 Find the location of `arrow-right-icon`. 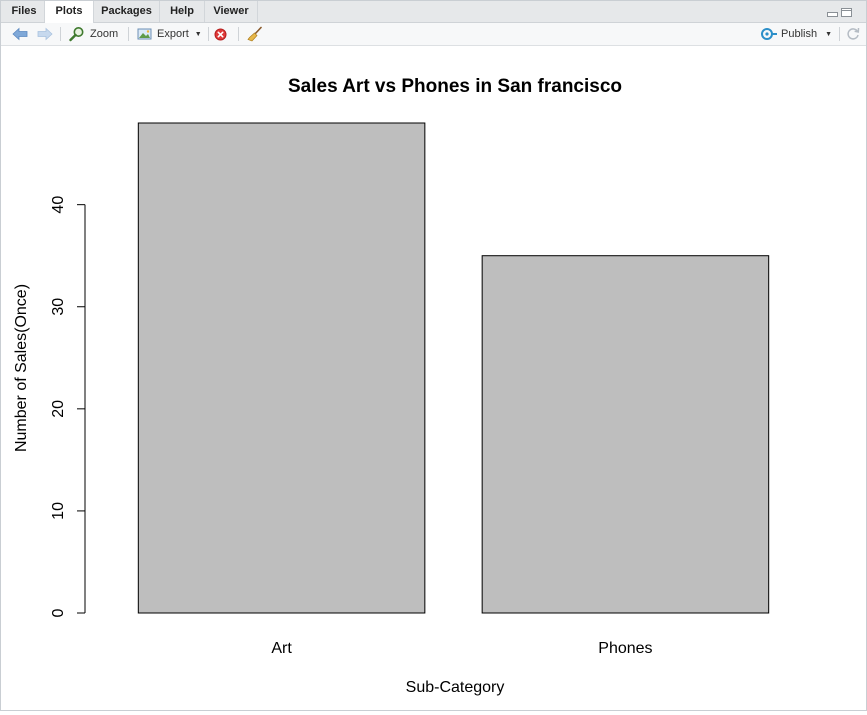

arrow-right-icon is located at coordinates (45, 34).